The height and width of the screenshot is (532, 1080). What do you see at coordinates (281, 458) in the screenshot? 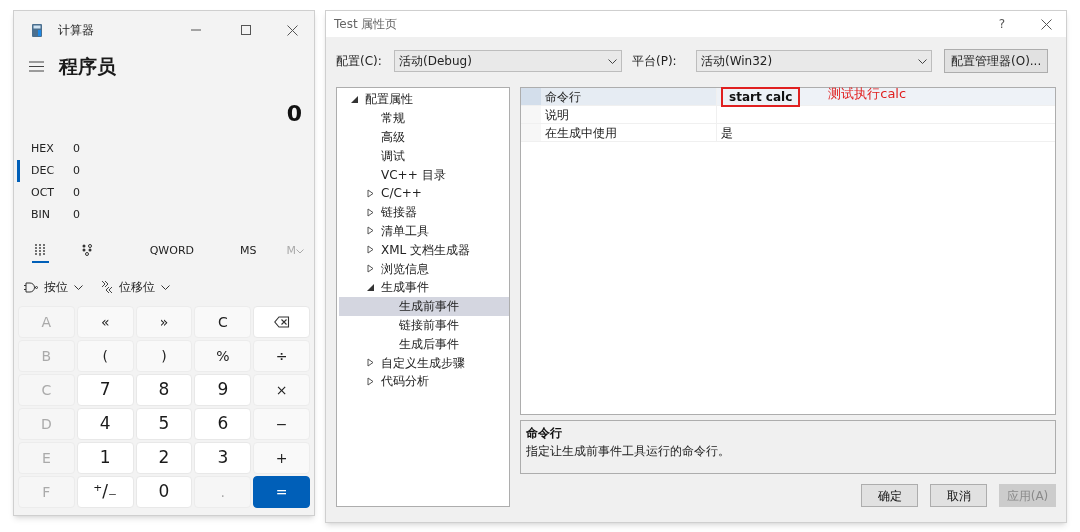
I see `calculator-key: +` at bounding box center [281, 458].